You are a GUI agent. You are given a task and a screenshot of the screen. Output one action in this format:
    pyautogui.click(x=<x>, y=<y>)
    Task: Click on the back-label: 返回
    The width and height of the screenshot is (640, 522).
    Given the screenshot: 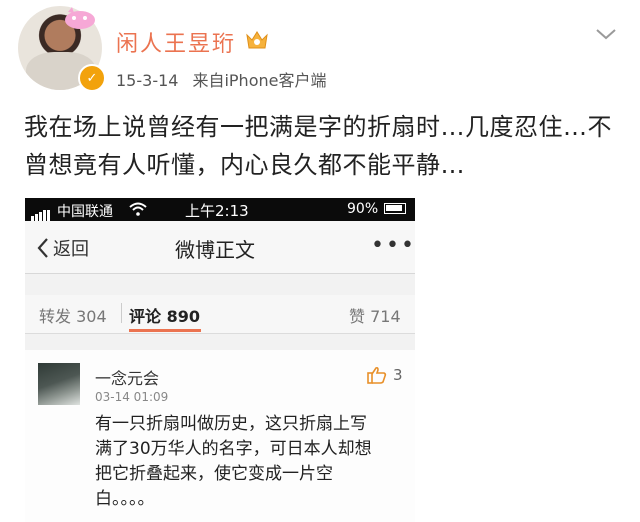 What is the action you would take?
    pyautogui.click(x=71, y=249)
    